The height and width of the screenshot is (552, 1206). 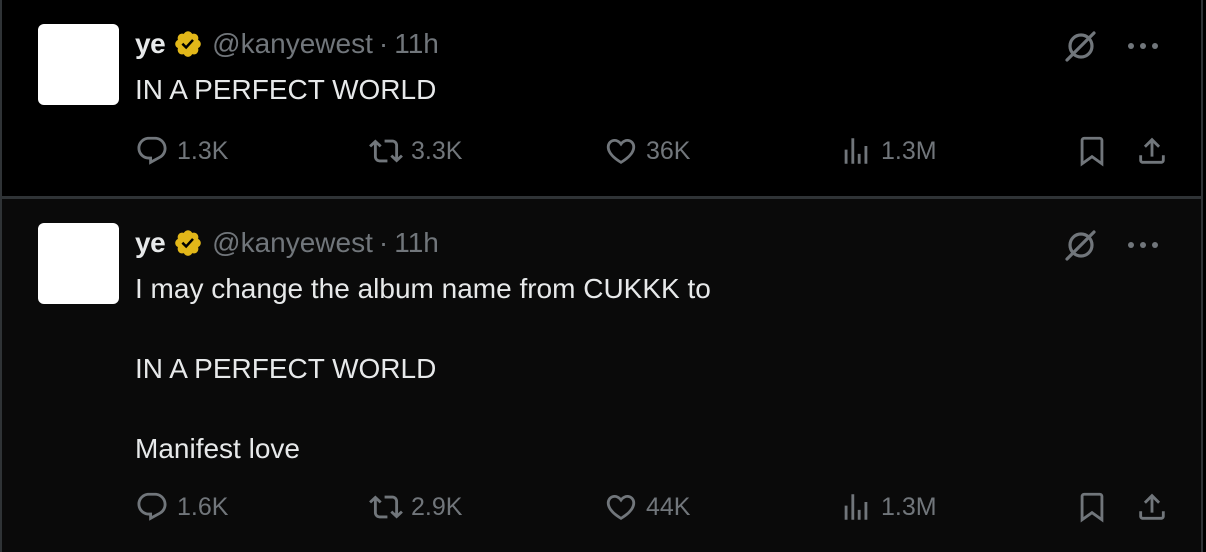 I want to click on retweet-button: 3.3K, so click(x=415, y=151).